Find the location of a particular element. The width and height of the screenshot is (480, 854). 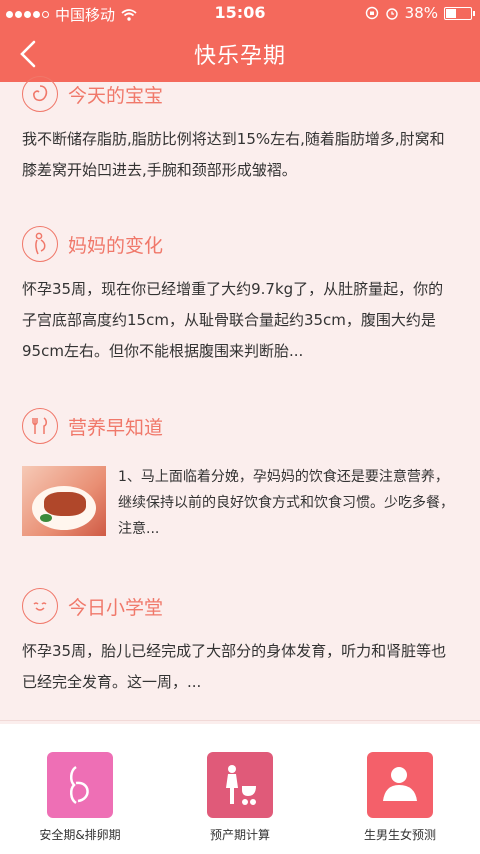

mother-stroller-icon is located at coordinates (240, 785).